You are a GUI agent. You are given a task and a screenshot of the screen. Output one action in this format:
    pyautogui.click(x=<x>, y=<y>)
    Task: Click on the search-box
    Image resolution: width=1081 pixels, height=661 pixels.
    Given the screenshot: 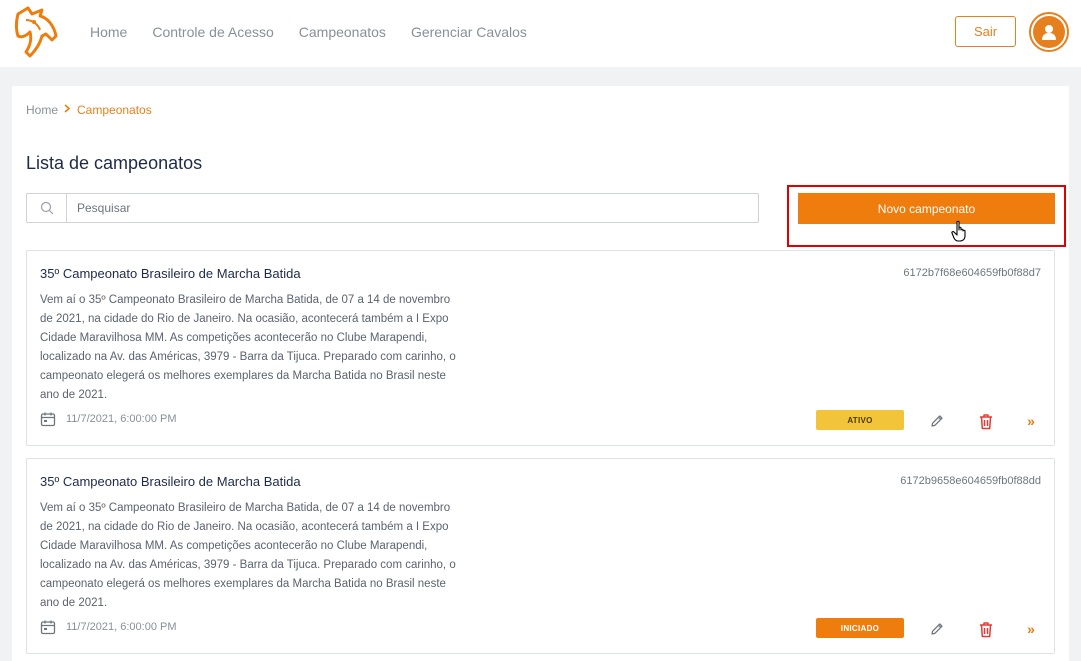 What is the action you would take?
    pyautogui.click(x=392, y=208)
    